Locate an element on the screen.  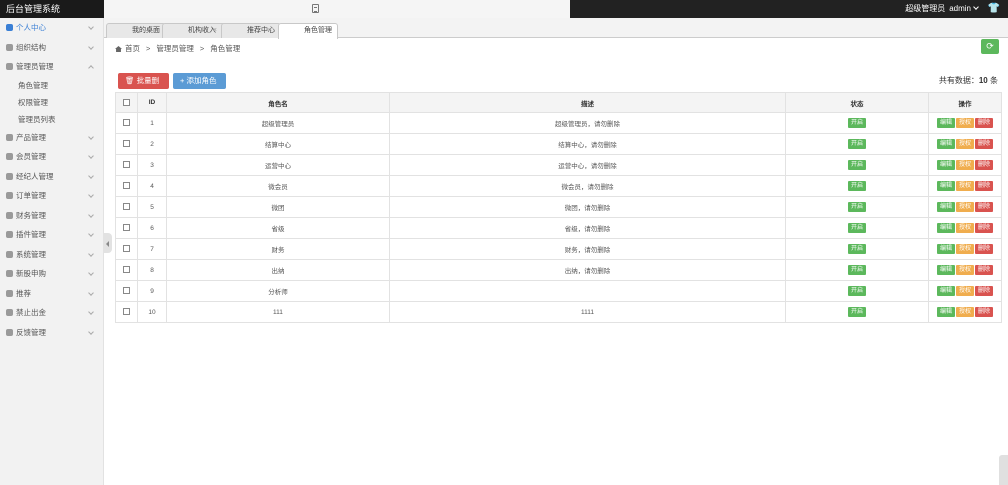
skin-icon: 👕 is located at coordinates (994, 9).